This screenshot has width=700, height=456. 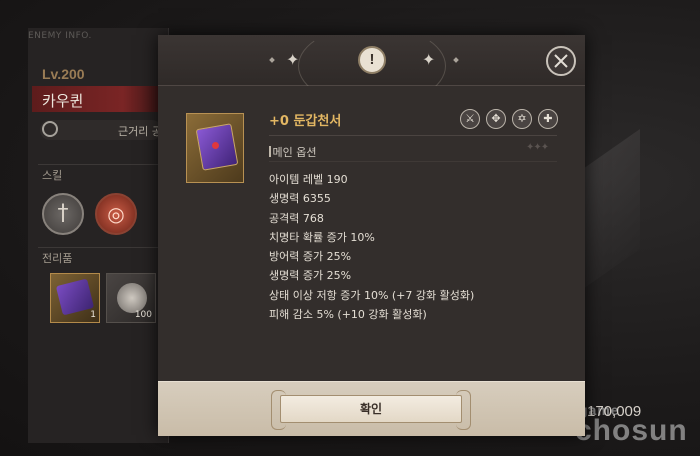 I want to click on loot-count: 100, so click(x=143, y=315).